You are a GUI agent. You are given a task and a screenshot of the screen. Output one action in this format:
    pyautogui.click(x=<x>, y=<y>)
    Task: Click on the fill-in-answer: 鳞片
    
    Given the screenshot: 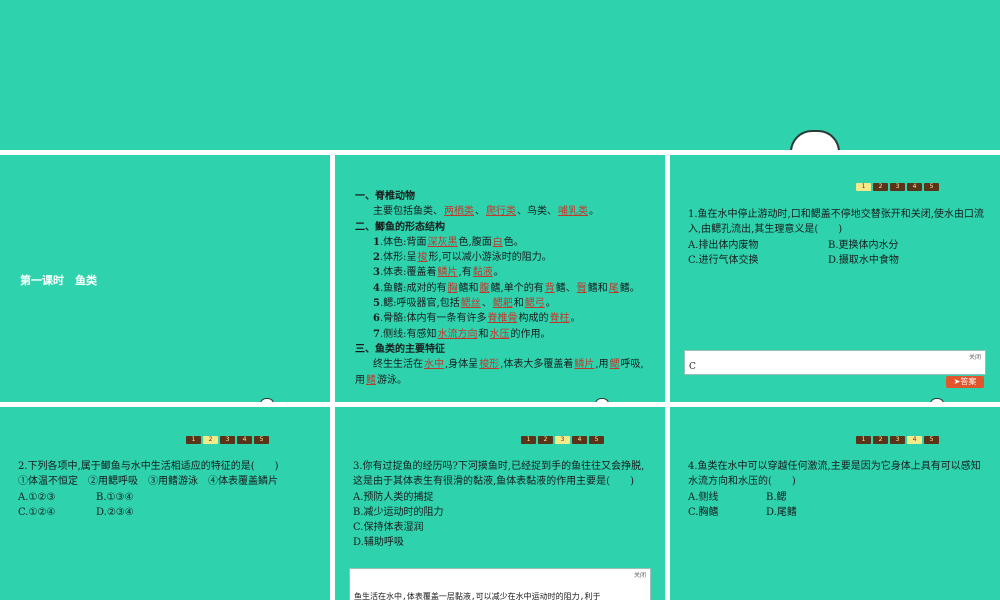 What is the action you would take?
    pyautogui.click(x=447, y=273)
    